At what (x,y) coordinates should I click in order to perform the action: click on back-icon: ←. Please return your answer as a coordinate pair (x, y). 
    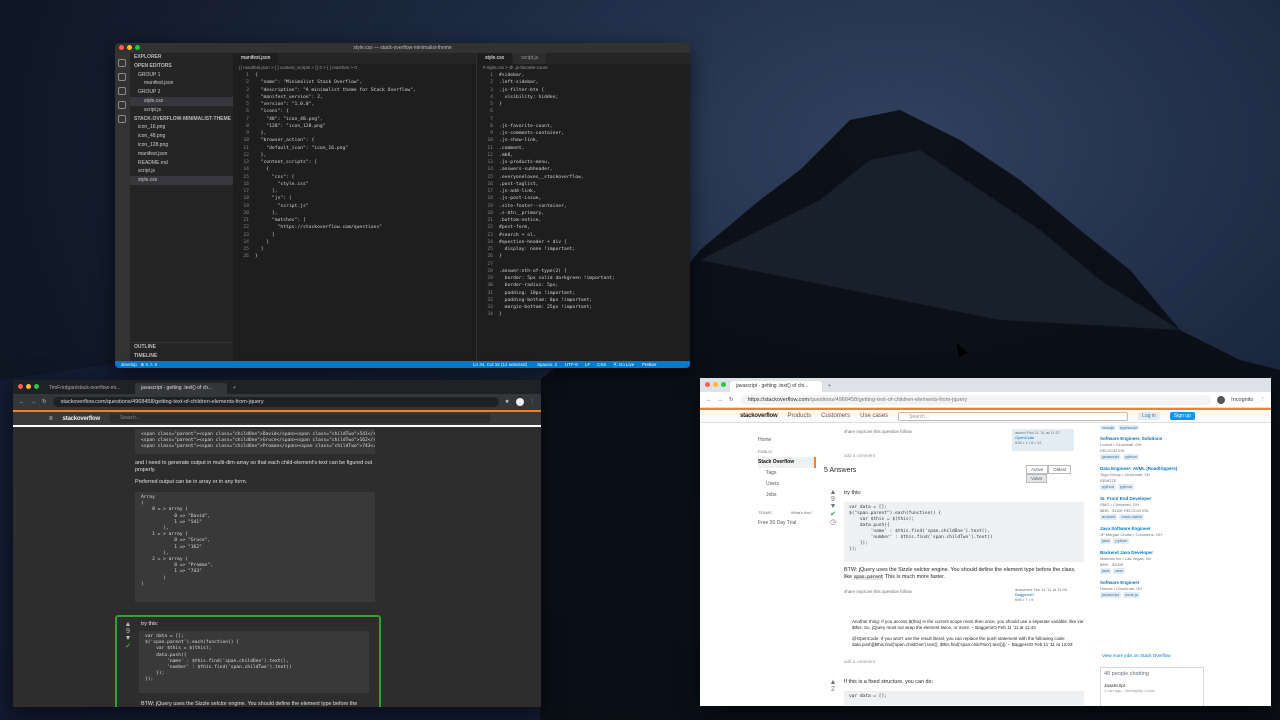
    Looking at the image, I should click on (22, 402).